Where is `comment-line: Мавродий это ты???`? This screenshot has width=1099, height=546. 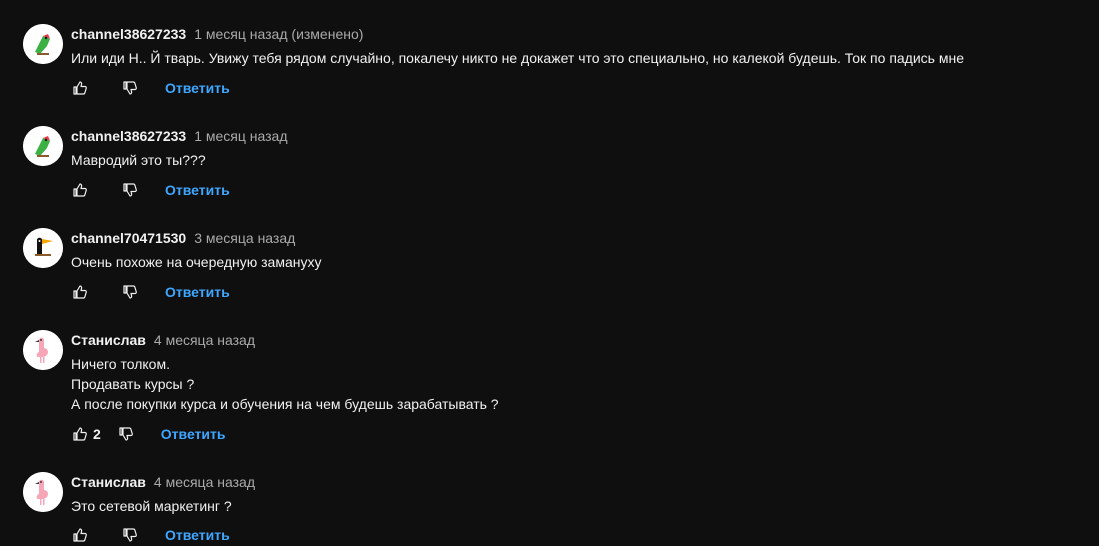 comment-line: Мавродий это ты??? is located at coordinates (138, 160).